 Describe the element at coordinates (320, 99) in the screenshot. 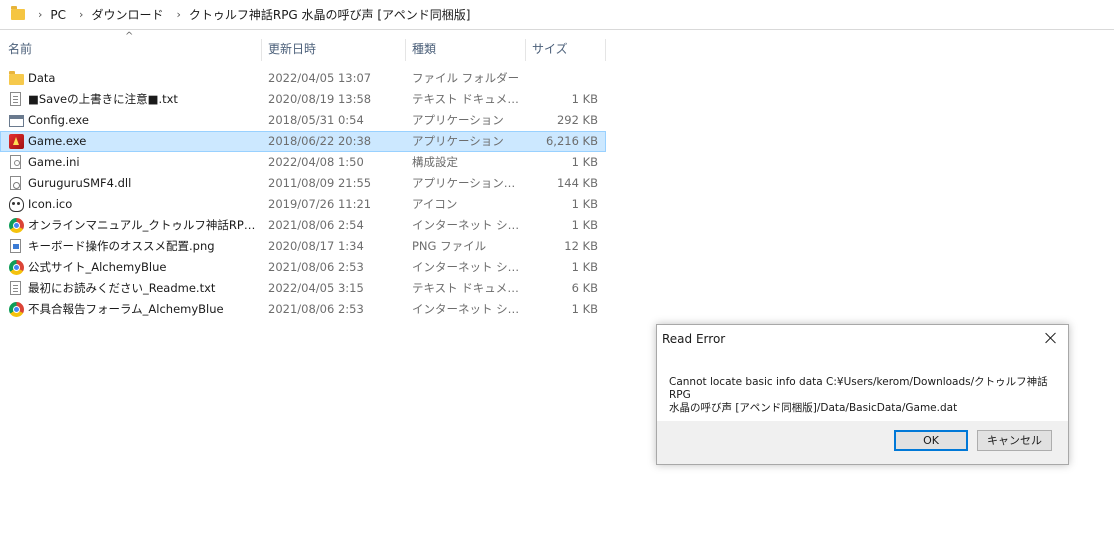

I see `file-modified: 2020/08/19 13:58` at that location.